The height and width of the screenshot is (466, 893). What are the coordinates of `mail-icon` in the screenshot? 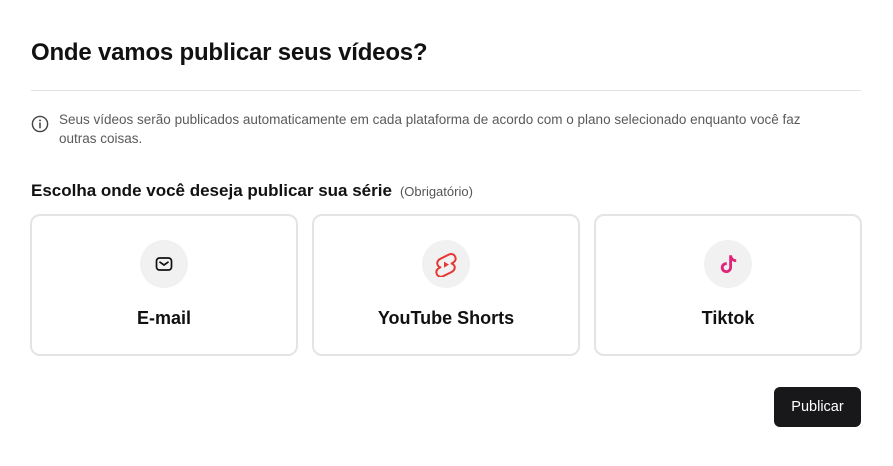 It's located at (164, 264).